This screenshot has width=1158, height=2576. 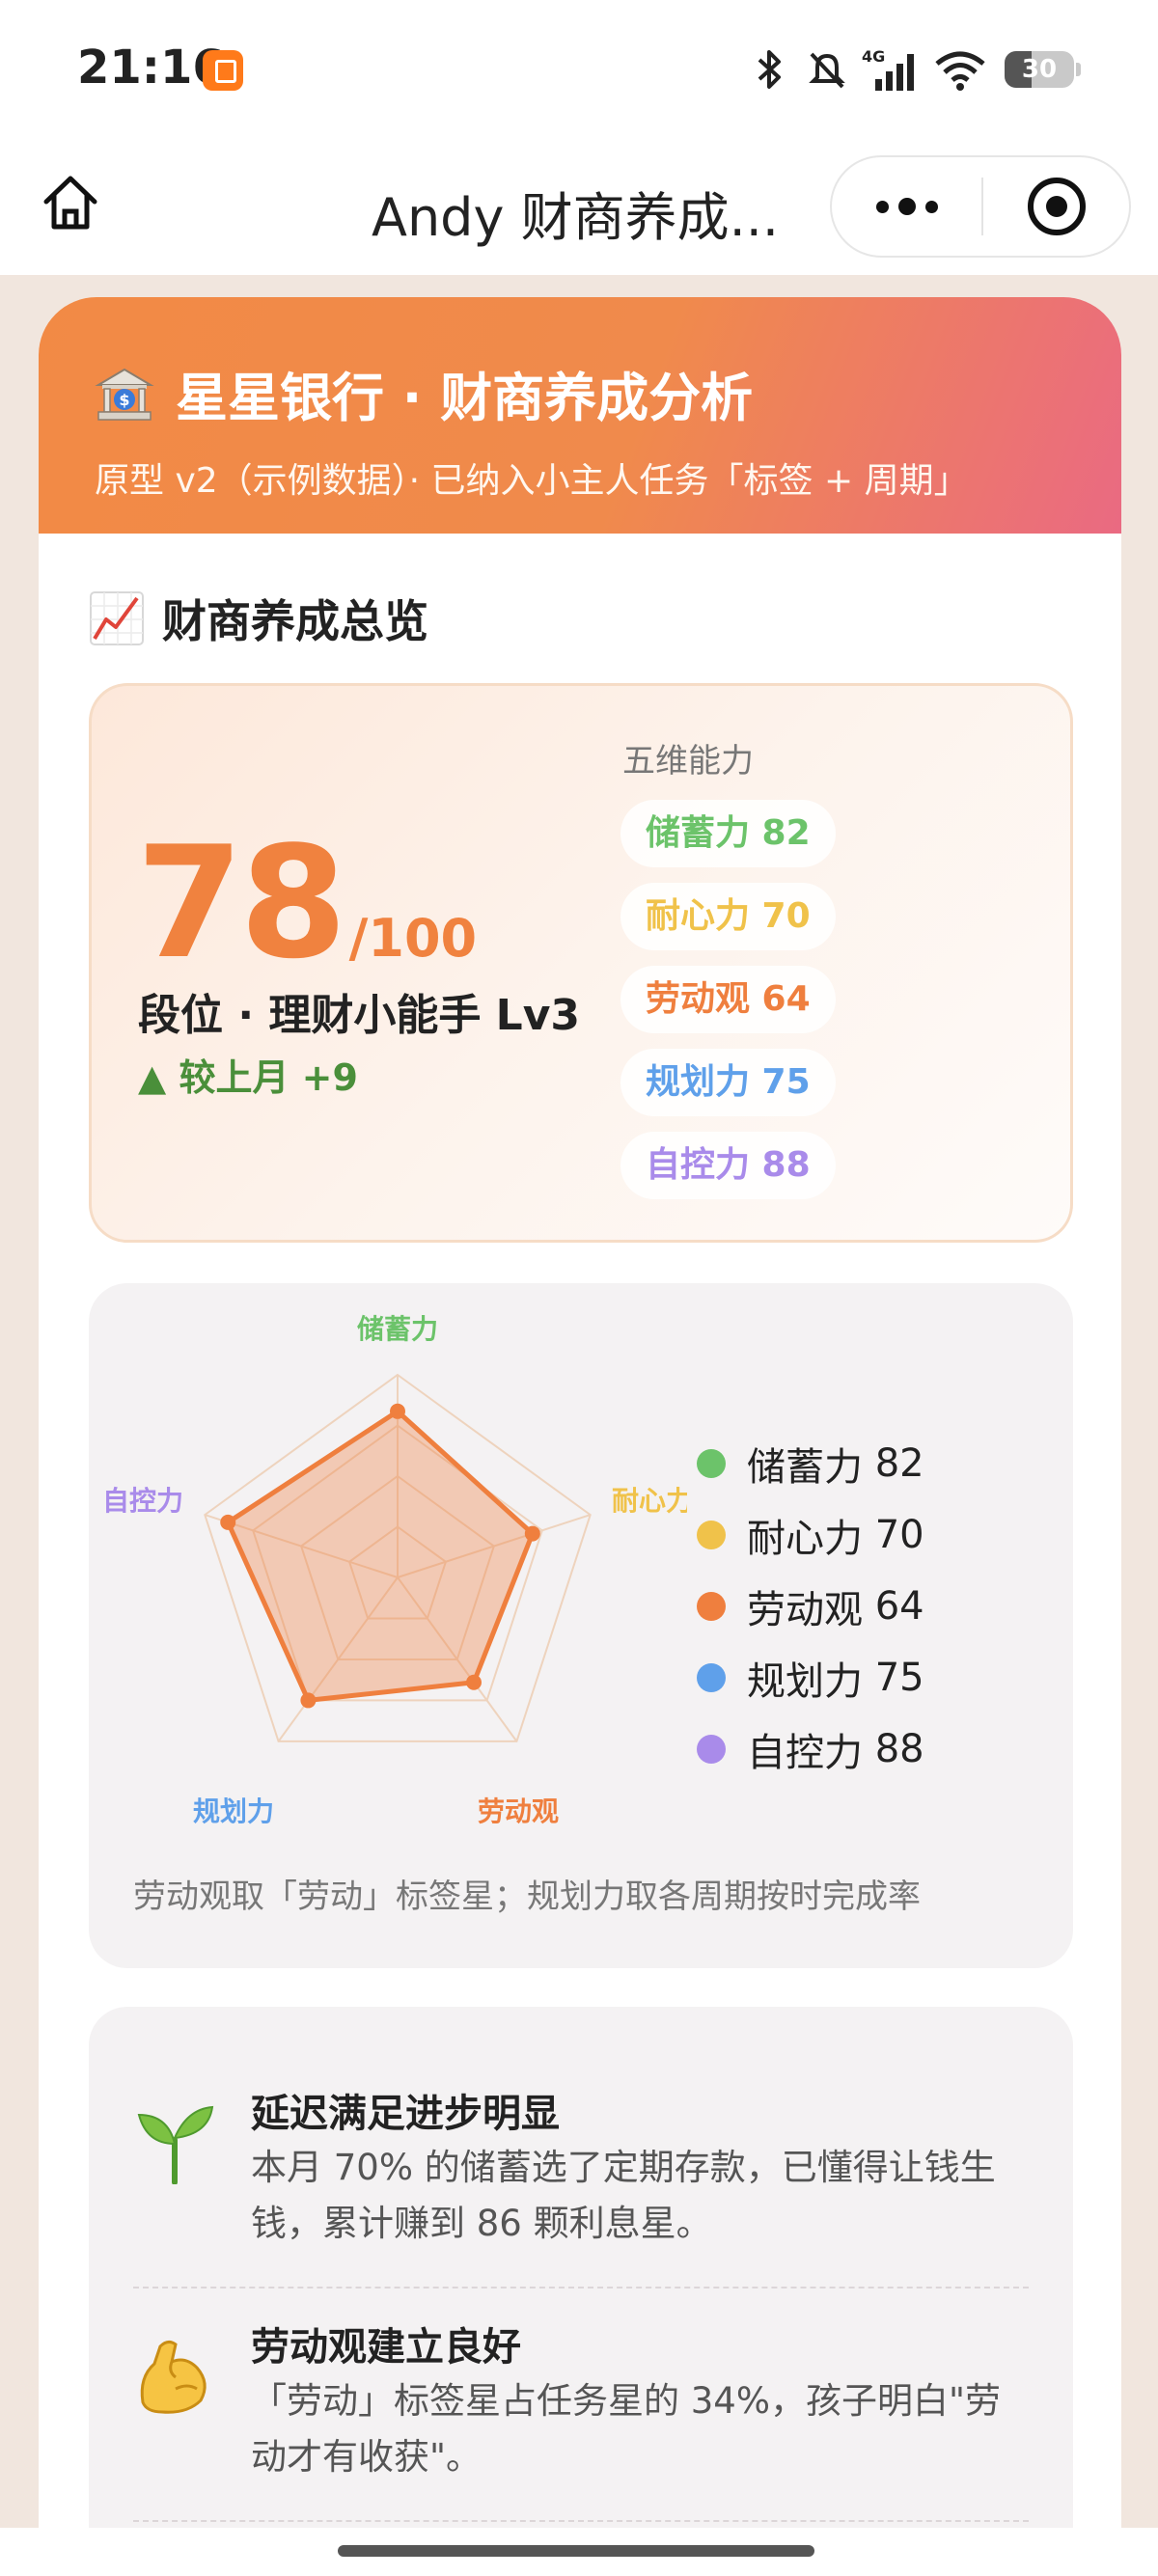 I want to click on legend-value: 70, so click(x=899, y=1535).